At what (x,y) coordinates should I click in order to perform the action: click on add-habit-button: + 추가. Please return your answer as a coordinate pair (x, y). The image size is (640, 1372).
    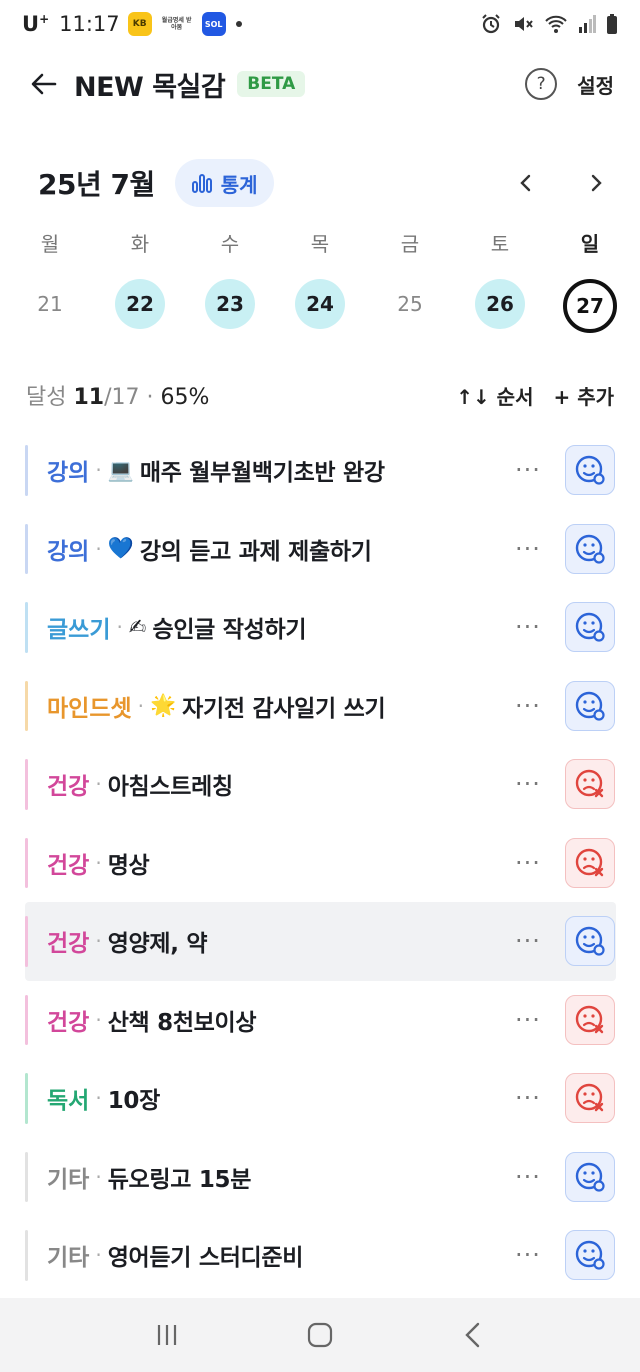
    Looking at the image, I should click on (583, 395).